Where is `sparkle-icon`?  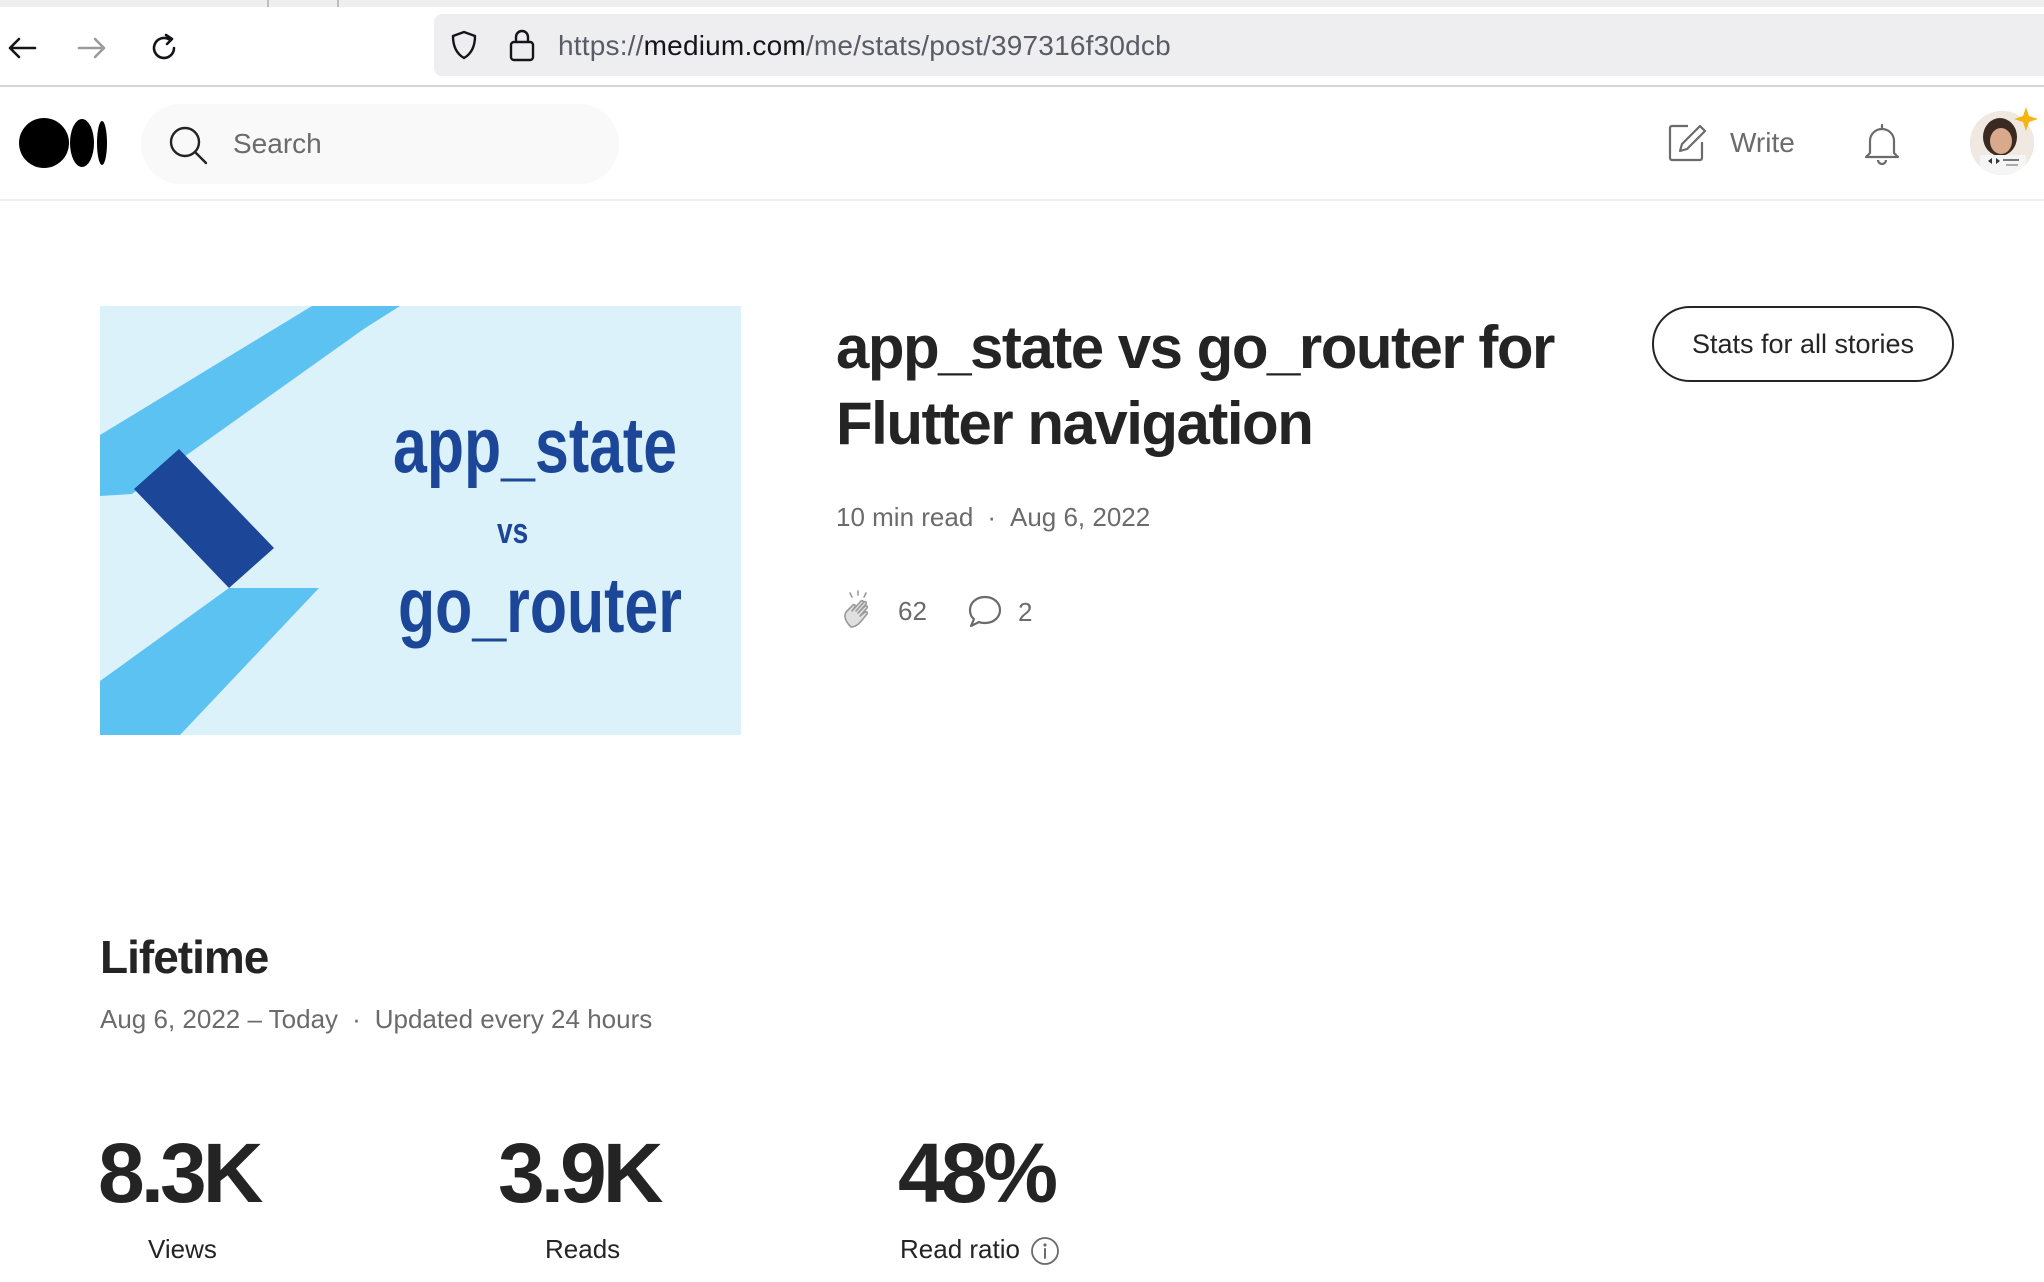
sparkle-icon is located at coordinates (2026, 119).